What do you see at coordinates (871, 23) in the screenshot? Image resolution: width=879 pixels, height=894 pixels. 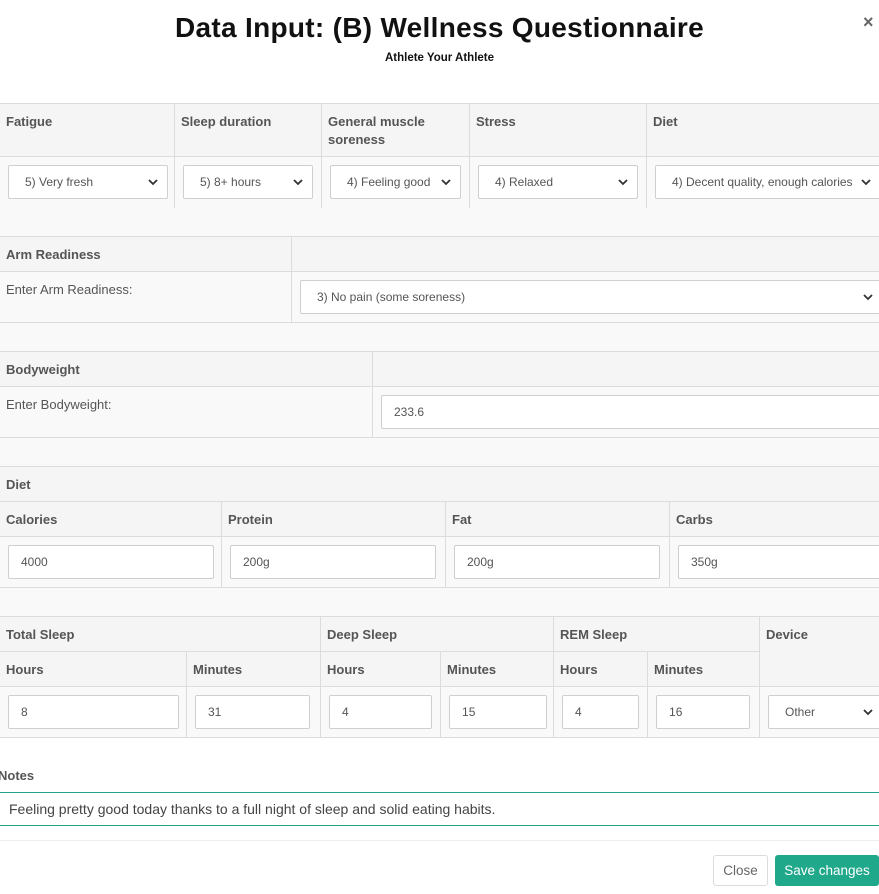 I see `close-icon: ×` at bounding box center [871, 23].